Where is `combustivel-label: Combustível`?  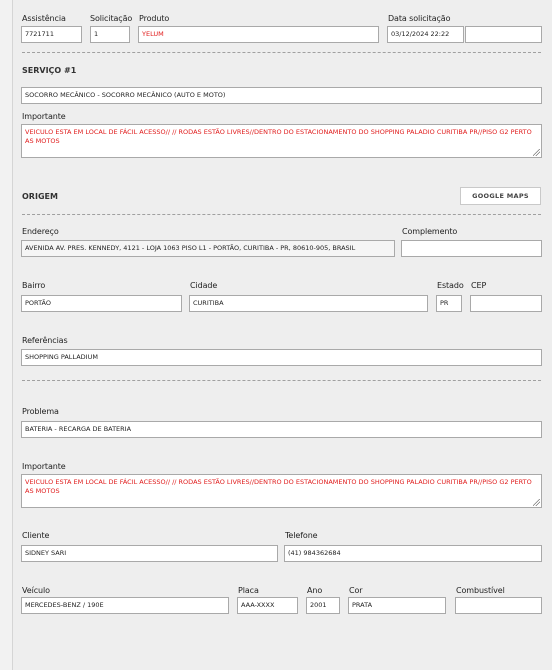 combustivel-label: Combustível is located at coordinates (480, 590).